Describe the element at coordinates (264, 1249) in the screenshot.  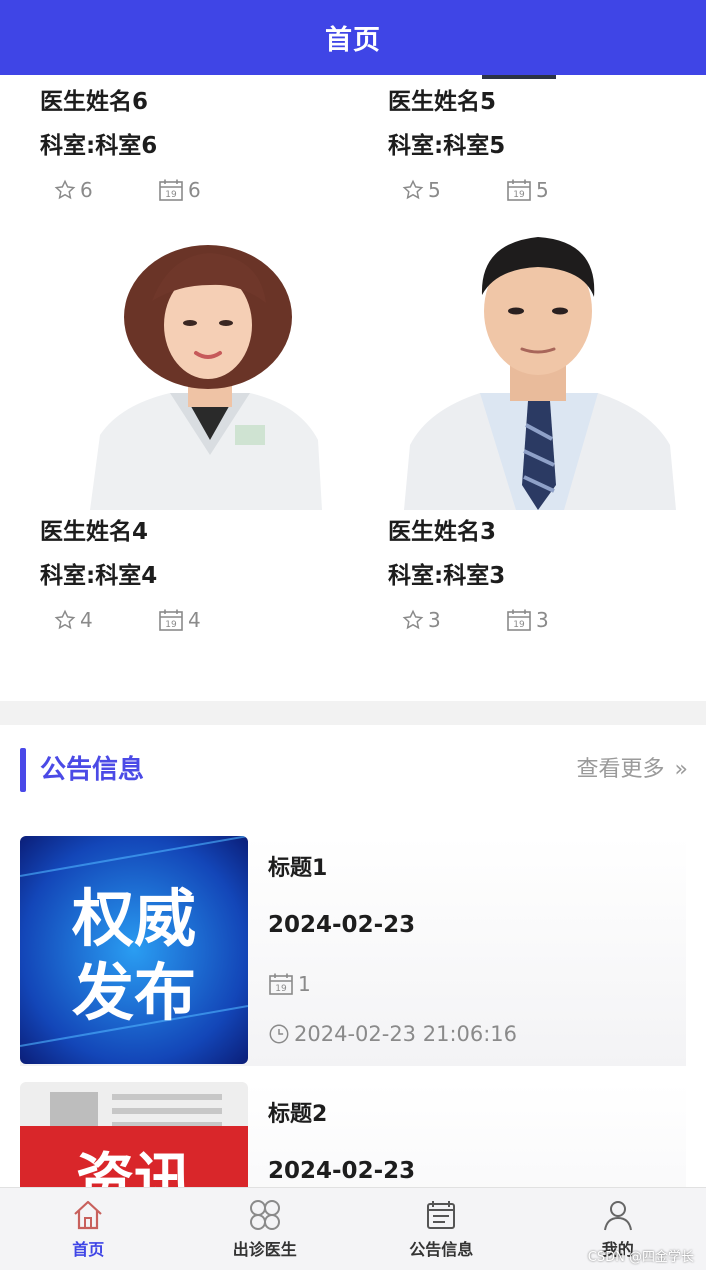
I see `tab-doctors-label: 出诊医生` at that location.